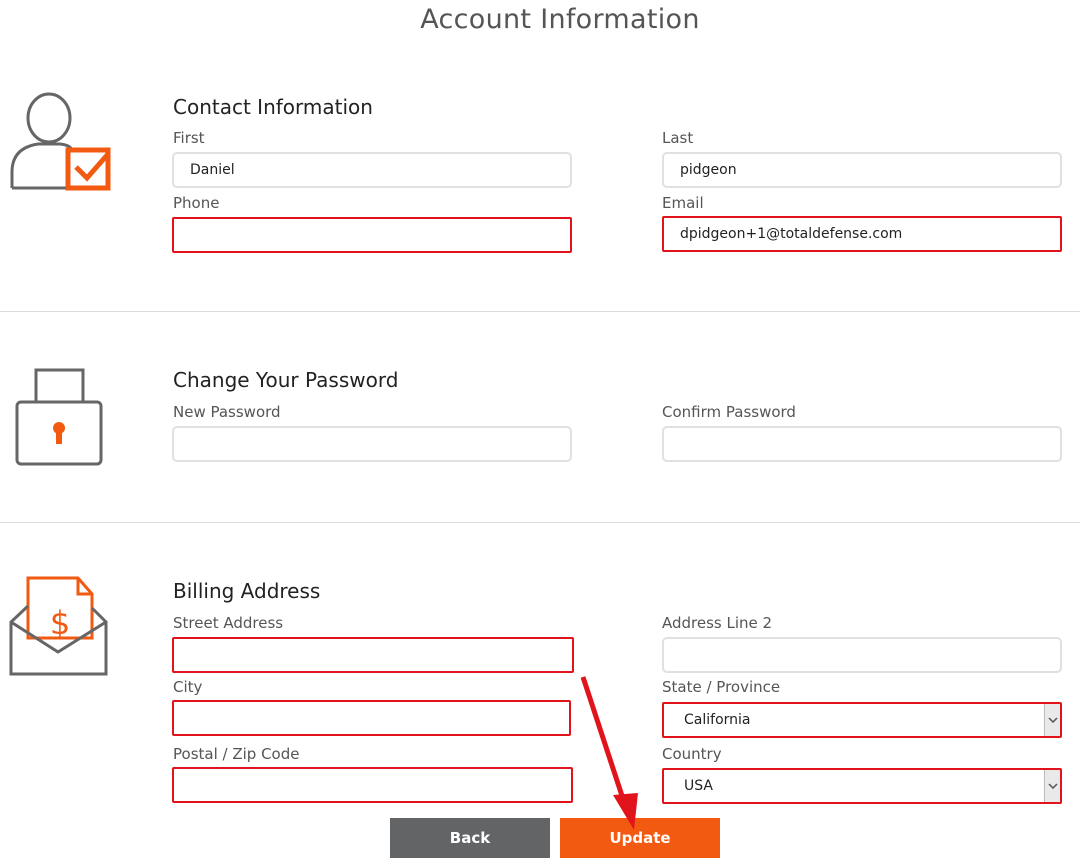 This screenshot has height=861, width=1080. I want to click on contact-section-title: Contact Information, so click(273, 107).